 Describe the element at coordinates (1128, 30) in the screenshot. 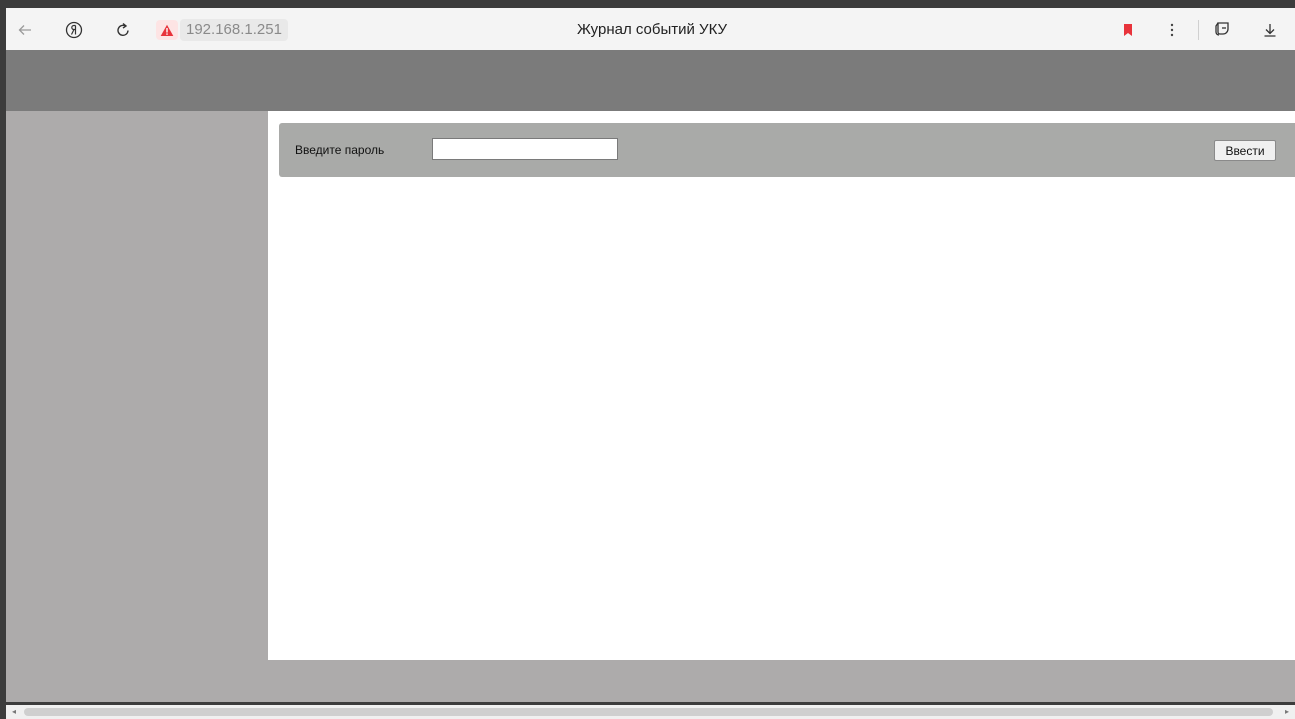

I see `bookmark-icon` at that location.